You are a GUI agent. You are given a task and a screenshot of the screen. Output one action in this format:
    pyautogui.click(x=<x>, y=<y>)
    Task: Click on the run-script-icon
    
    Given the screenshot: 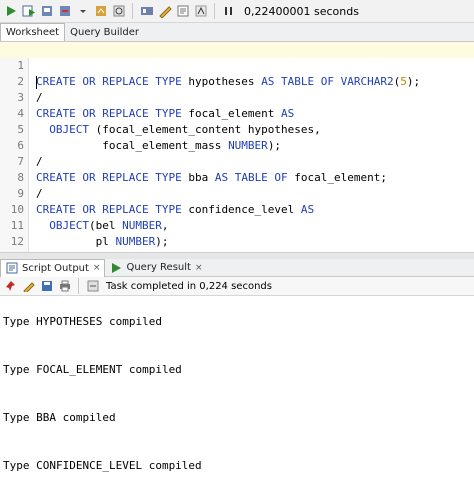 What is the action you would take?
    pyautogui.click(x=29, y=11)
    